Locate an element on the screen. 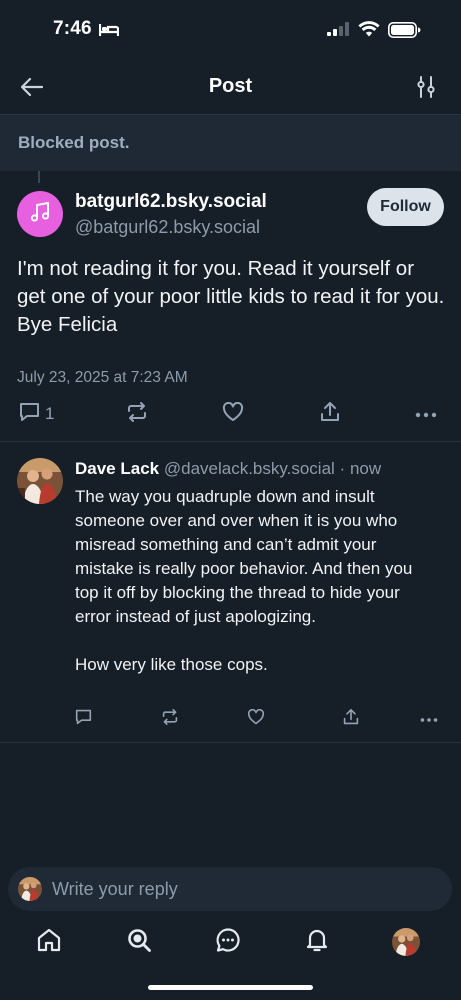 This screenshot has height=1000, width=461. nav-chat is located at coordinates (228, 942).